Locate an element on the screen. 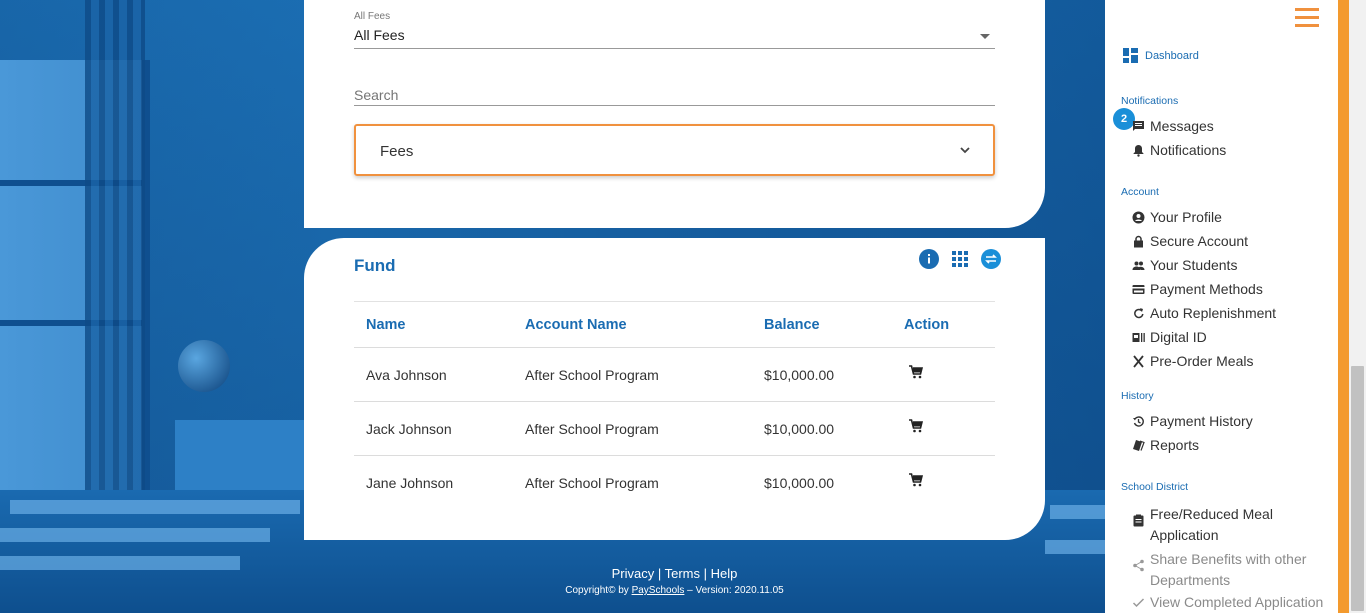 The image size is (1366, 613). sidebar-item-label: Dashboard is located at coordinates (1172, 55).